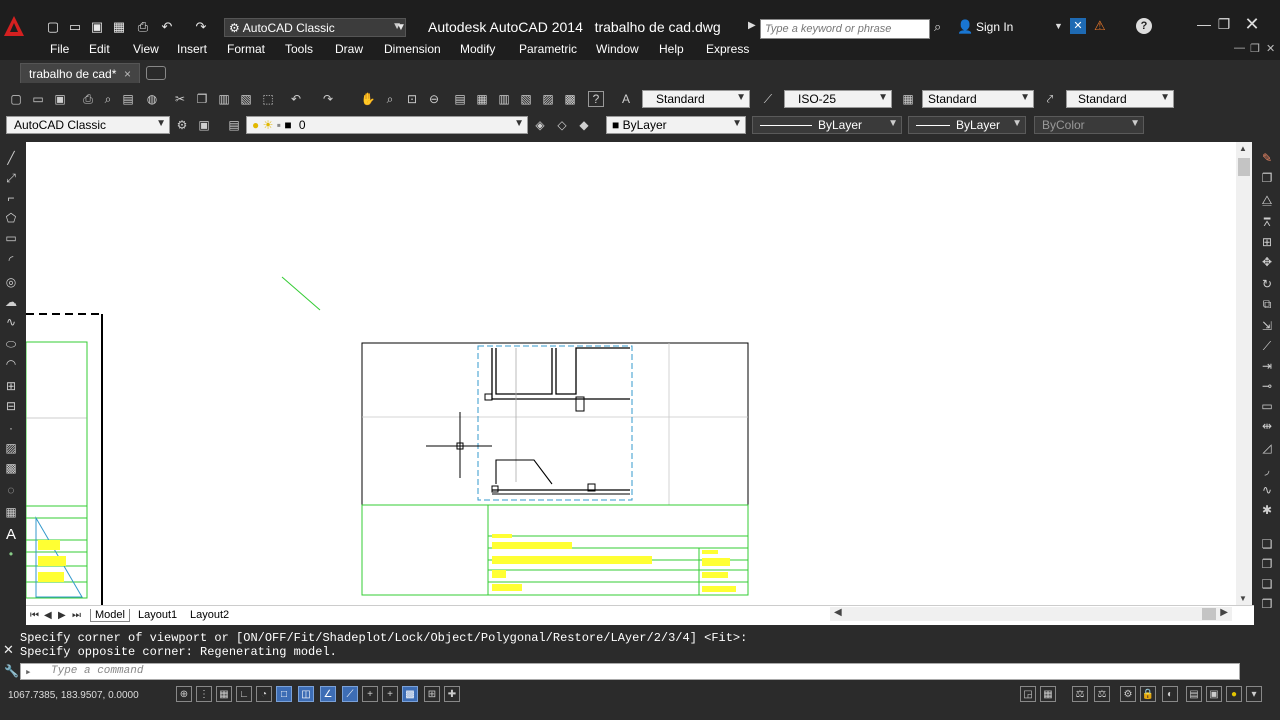 The width and height of the screenshot is (1280, 720). What do you see at coordinates (827, 125) in the screenshot?
I see `linetype-select: ByLayer ▼` at bounding box center [827, 125].